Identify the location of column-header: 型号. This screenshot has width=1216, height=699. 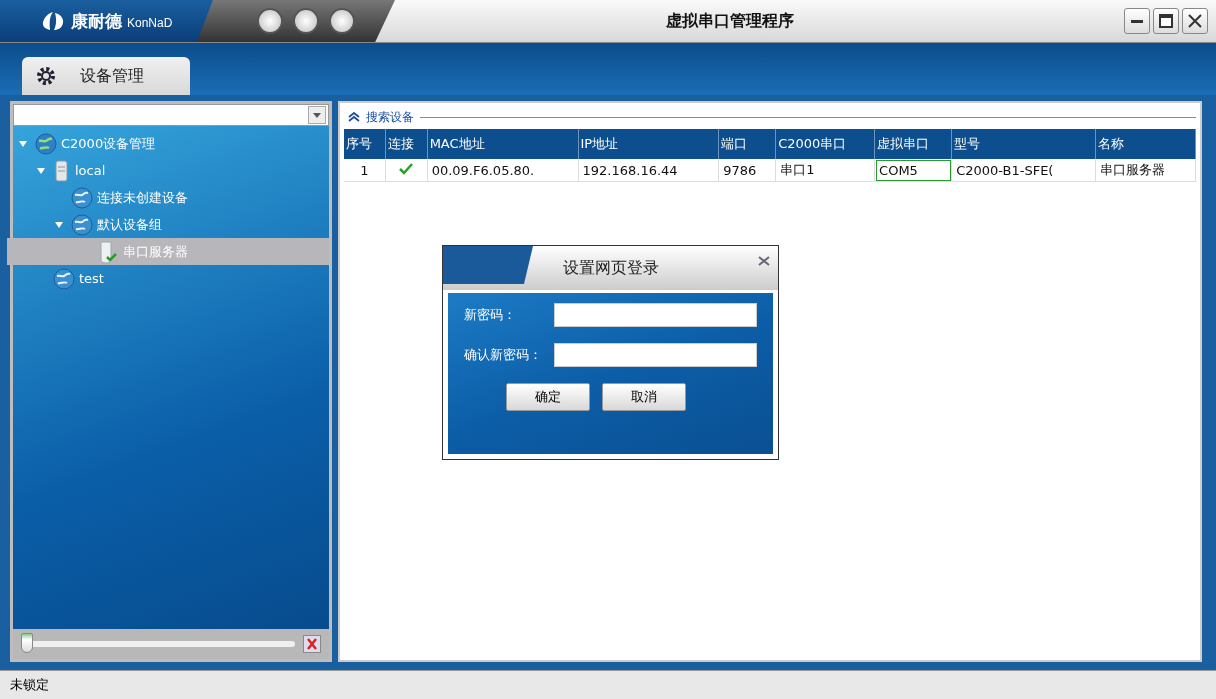
(1023, 144).